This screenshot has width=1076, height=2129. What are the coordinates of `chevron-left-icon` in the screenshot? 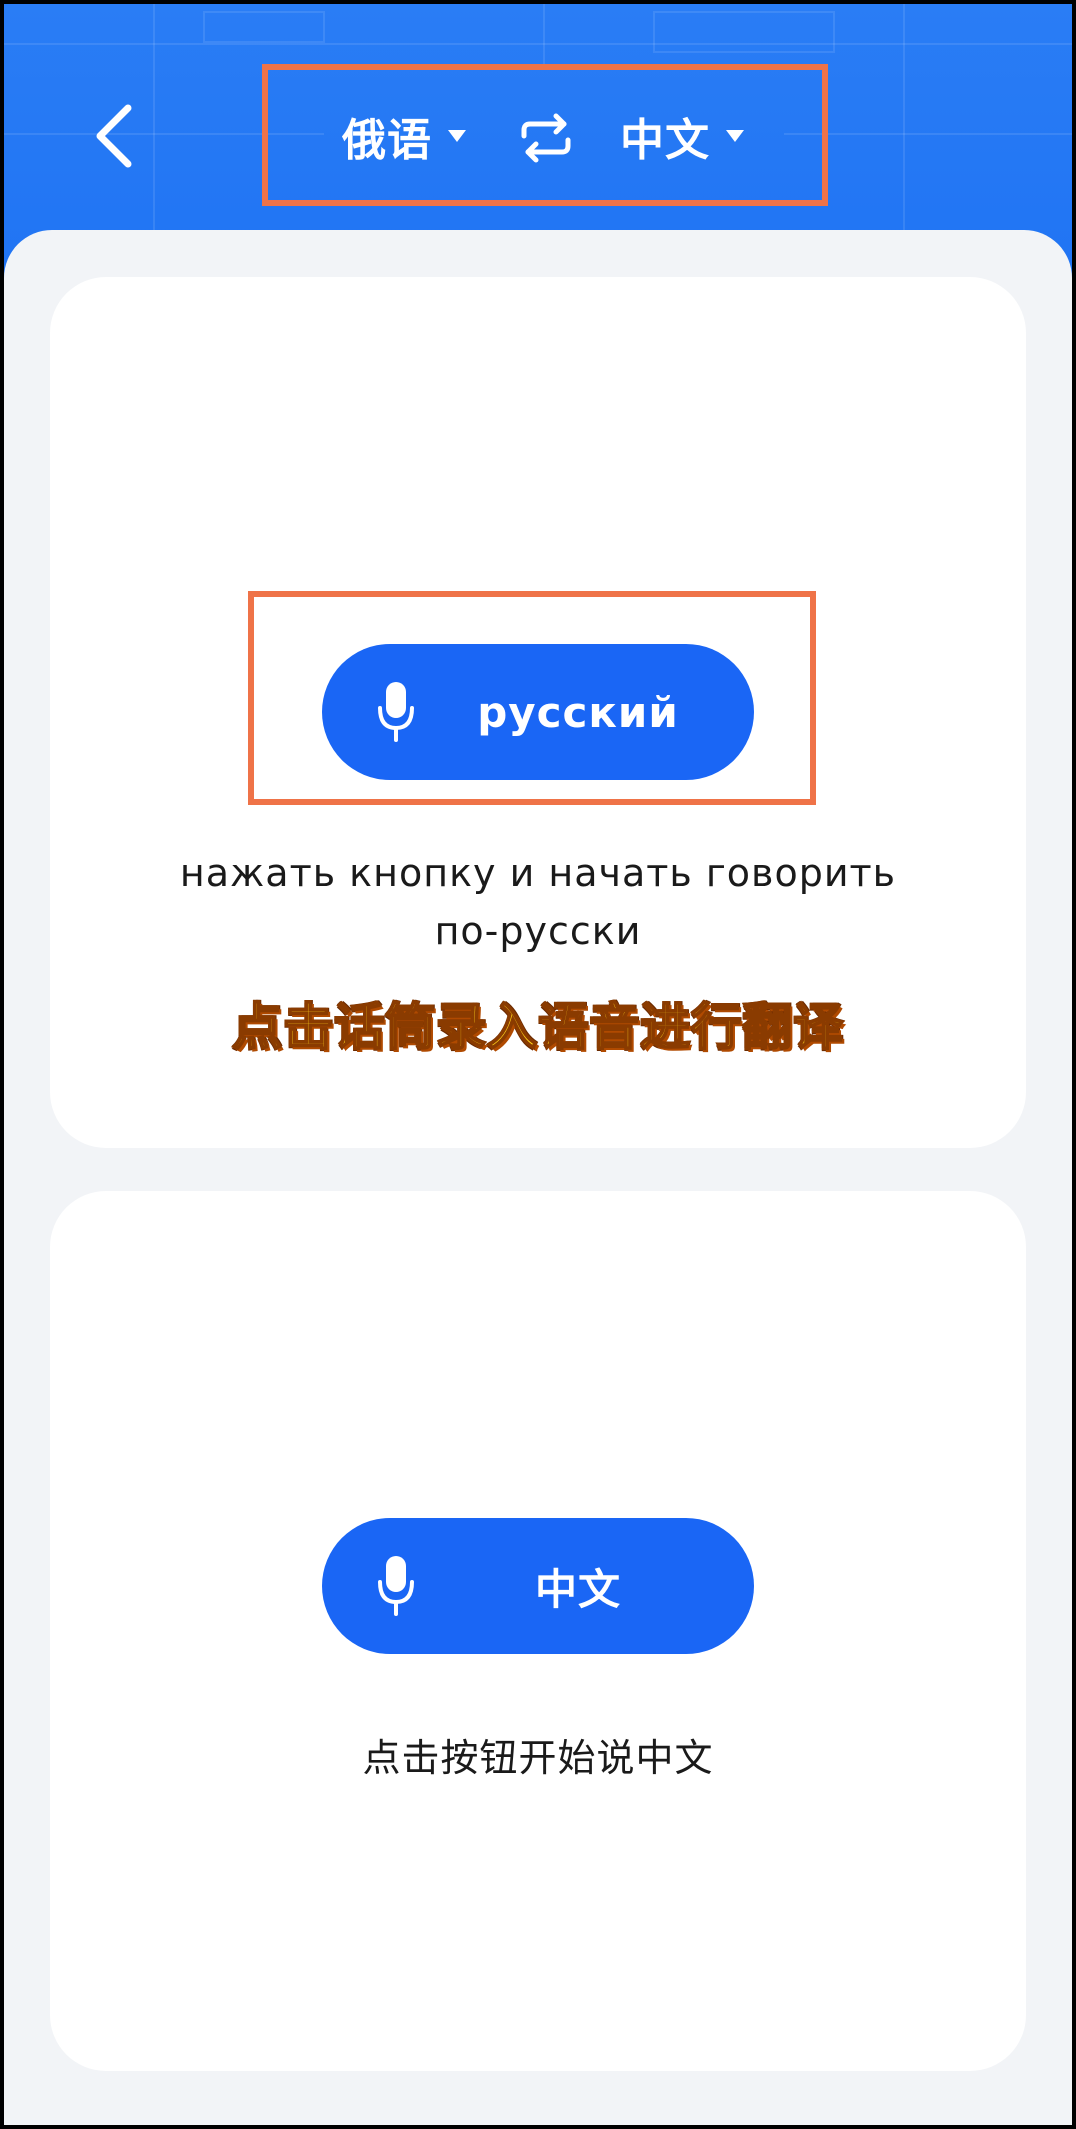 It's located at (114, 136).